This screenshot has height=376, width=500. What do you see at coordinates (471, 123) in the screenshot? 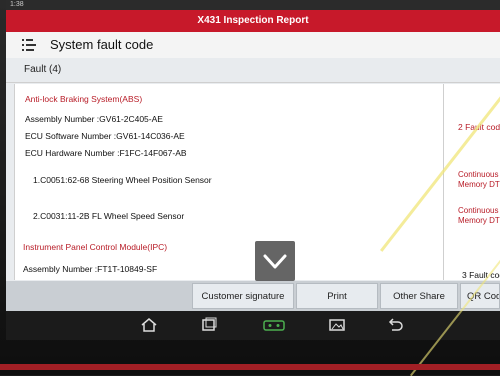
I see `code-count-cell: 2 Fault code` at bounding box center [471, 123].